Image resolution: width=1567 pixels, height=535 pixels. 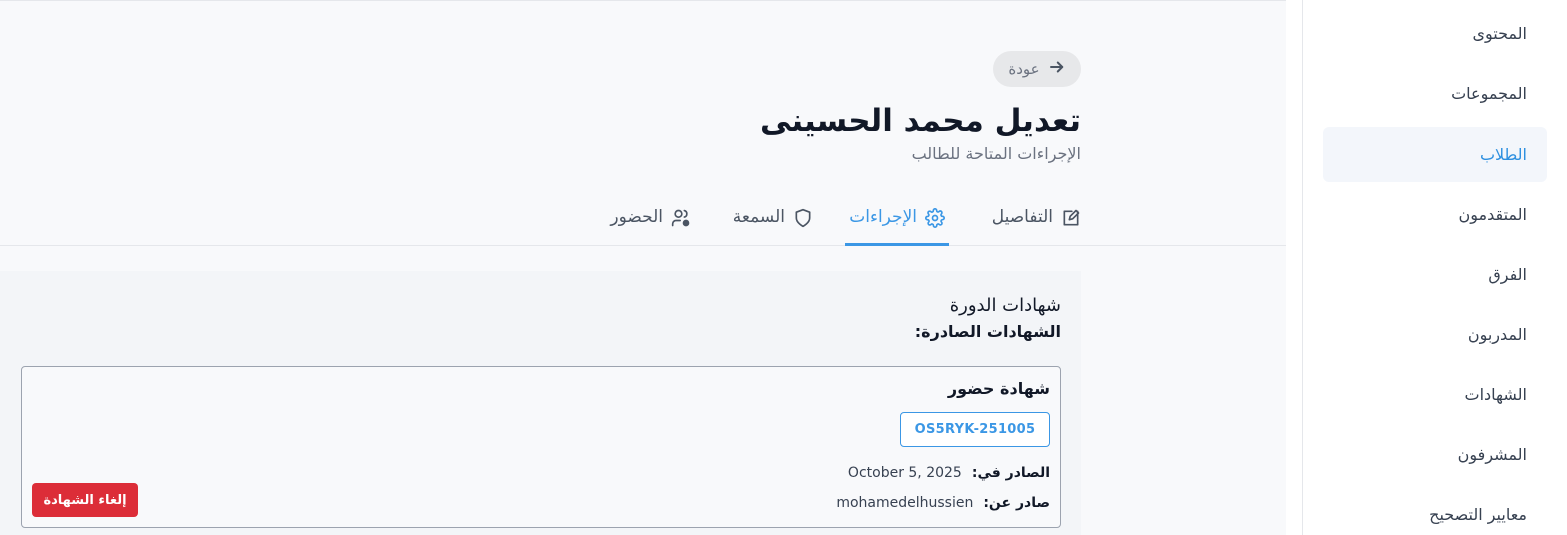 I want to click on certificate-name: شهادة حضور, so click(x=998, y=388).